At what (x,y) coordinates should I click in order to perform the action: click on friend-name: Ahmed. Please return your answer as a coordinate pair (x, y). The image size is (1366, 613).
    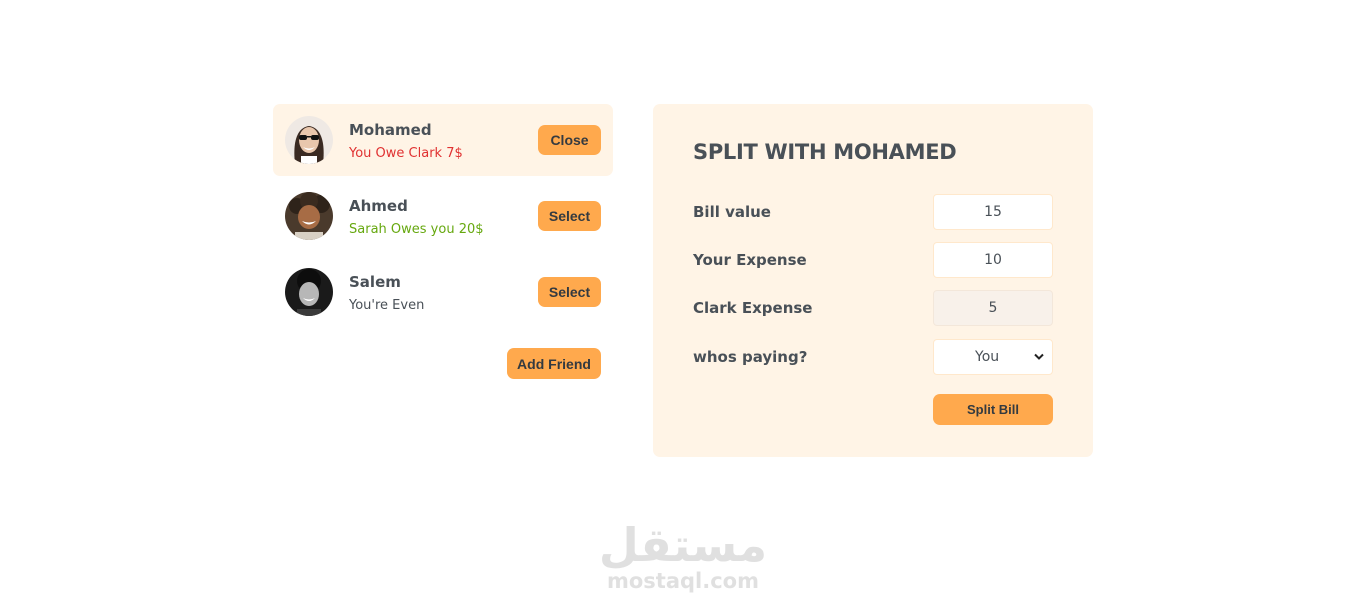
    Looking at the image, I should click on (378, 206).